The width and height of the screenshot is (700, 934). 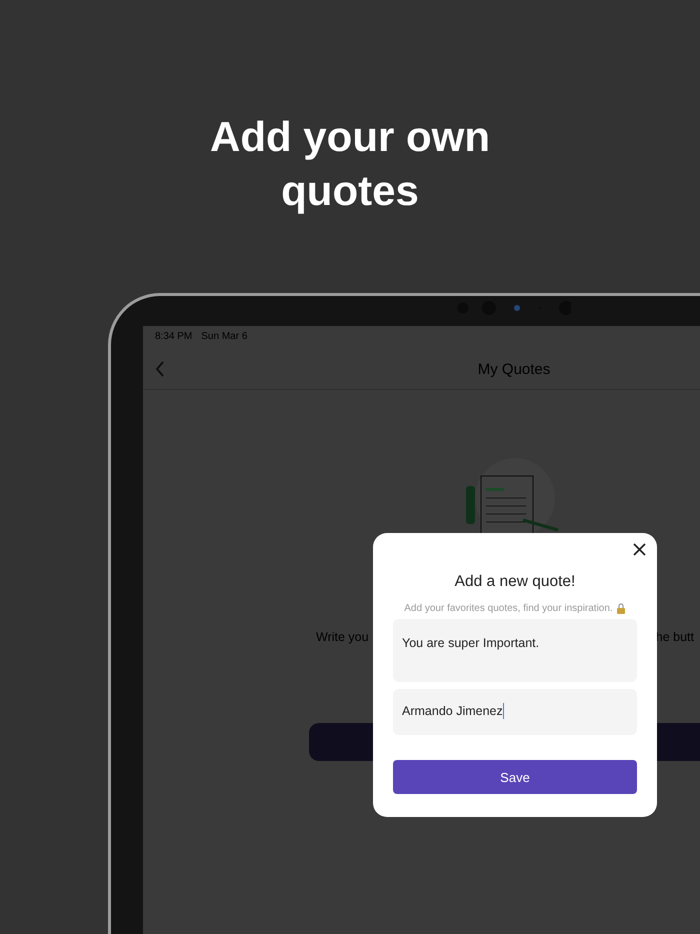 I want to click on status-time: 8:34 PM, so click(x=173, y=337).